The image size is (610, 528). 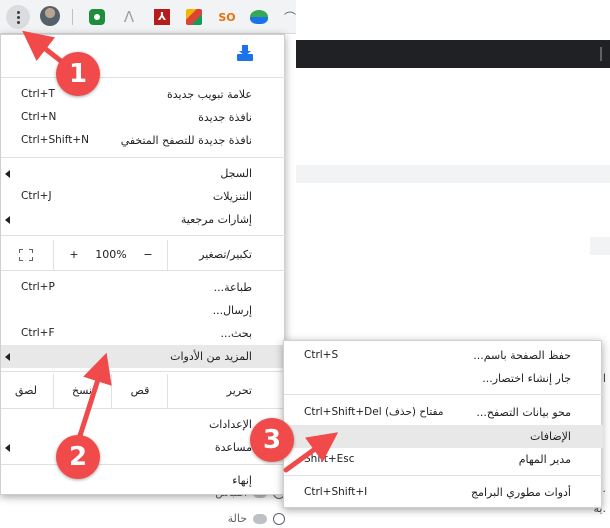 What do you see at coordinates (39, 117) in the screenshot?
I see `menu-item-shortcut: Ctrl+N` at bounding box center [39, 117].